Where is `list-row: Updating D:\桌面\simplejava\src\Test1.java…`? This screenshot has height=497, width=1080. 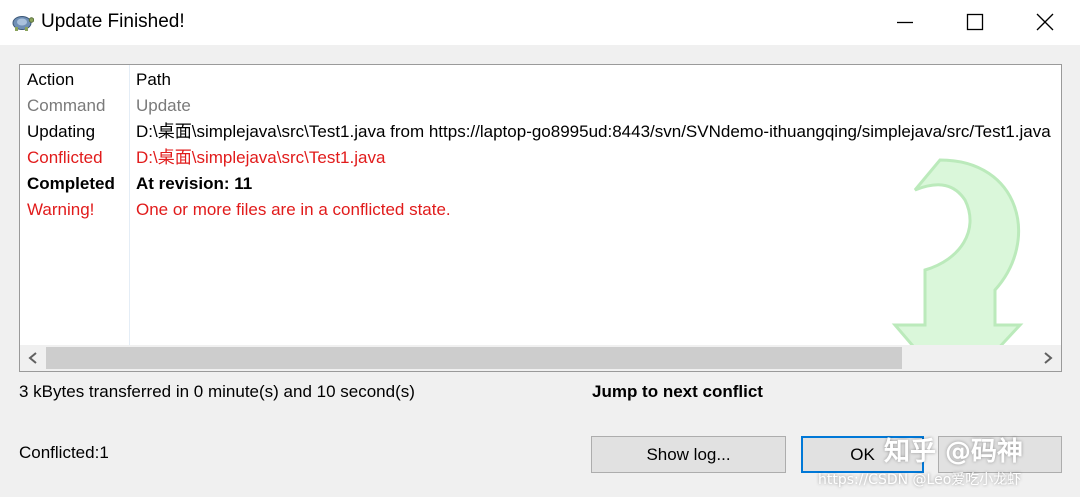 list-row: Updating D:\桌面\simplejava\src\Test1.java… is located at coordinates (540, 132).